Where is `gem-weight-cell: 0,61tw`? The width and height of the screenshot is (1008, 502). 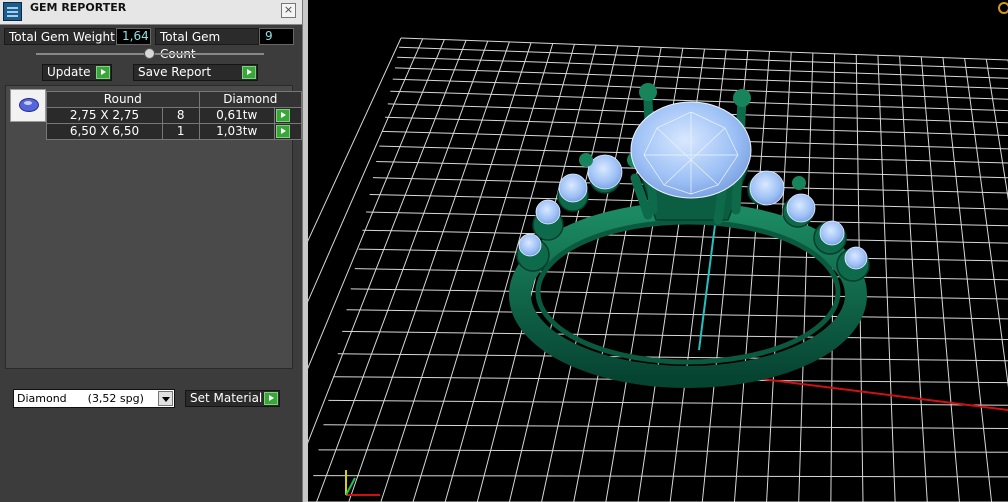
gem-weight-cell: 0,61tw is located at coordinates (236, 115).